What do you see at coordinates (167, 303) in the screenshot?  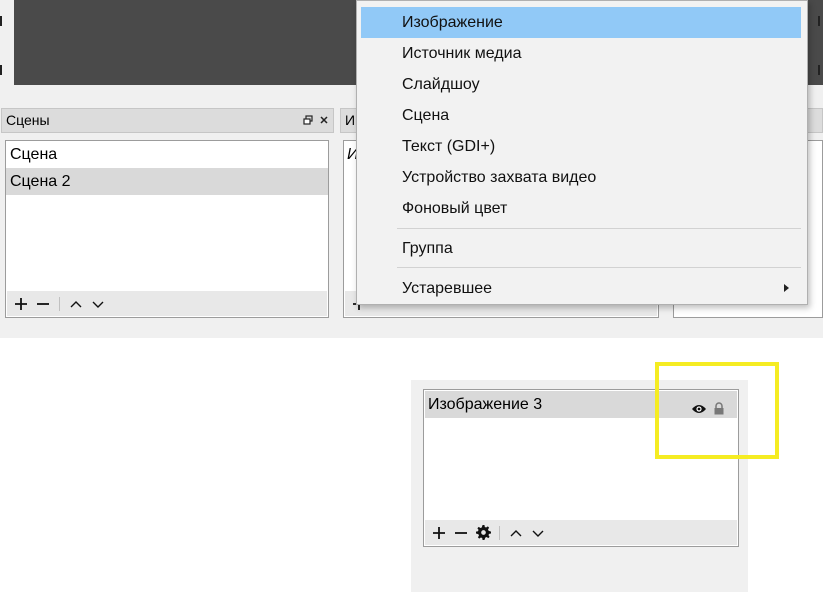 I see `scenes-toolbar` at bounding box center [167, 303].